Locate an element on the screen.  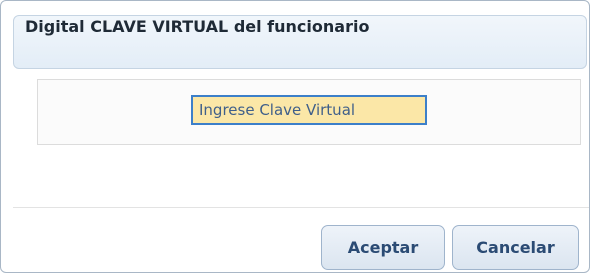
cancel-button: Cancelar is located at coordinates (515, 247).